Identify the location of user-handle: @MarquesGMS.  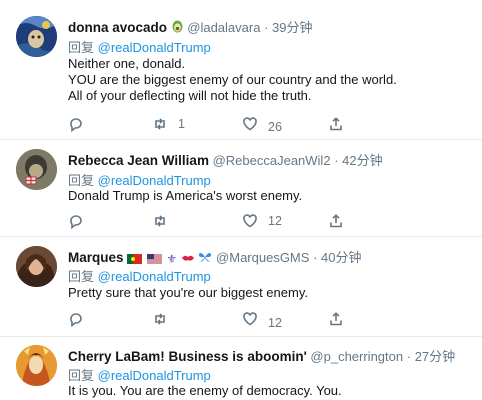
(262, 257).